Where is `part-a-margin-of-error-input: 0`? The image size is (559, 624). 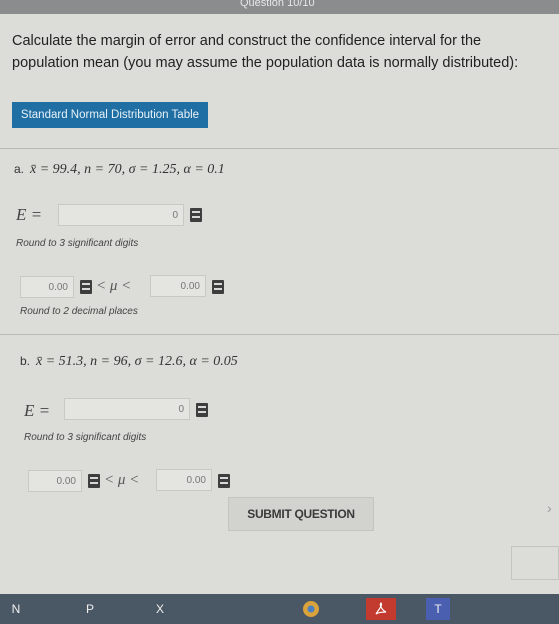
part-a-margin-of-error-input: 0 is located at coordinates (121, 215).